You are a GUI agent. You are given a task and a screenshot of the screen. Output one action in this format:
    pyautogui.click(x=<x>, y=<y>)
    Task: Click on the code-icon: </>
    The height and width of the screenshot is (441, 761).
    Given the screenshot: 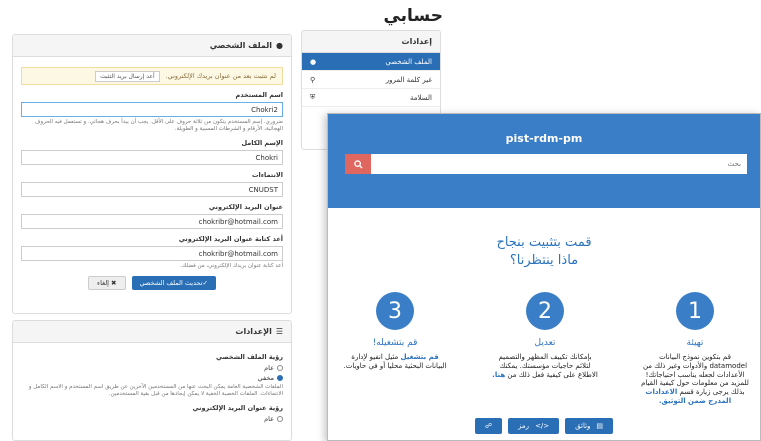 What is the action you would take?
    pyautogui.click(x=542, y=426)
    